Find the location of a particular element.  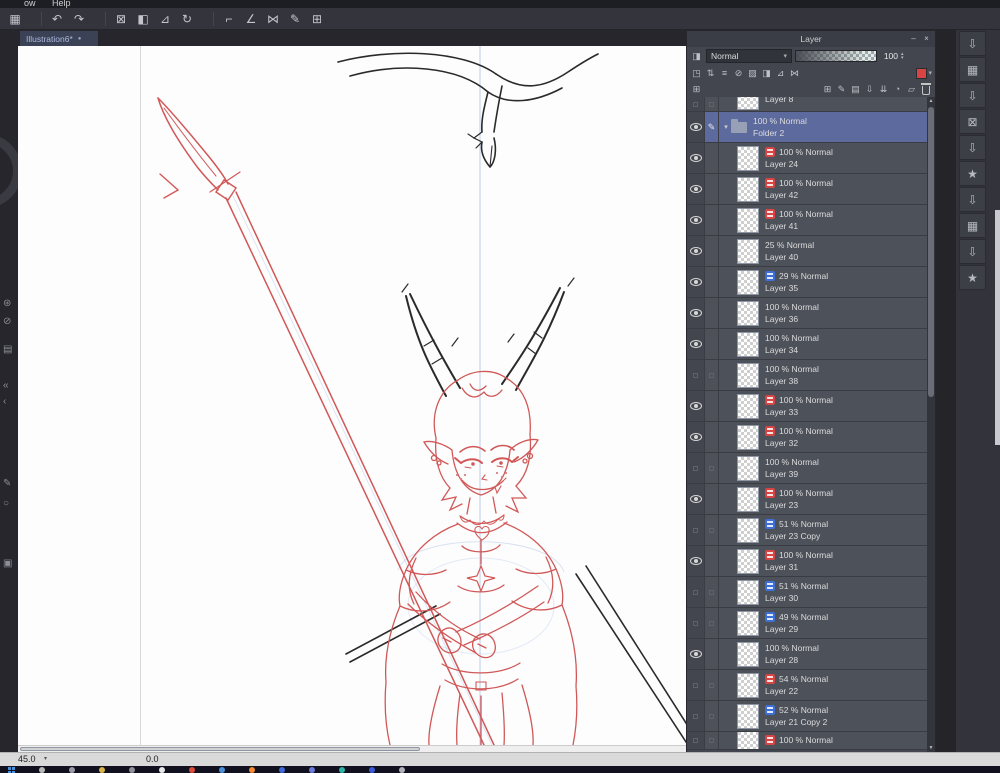

spinner-down-icon: ▾ is located at coordinates (902, 58).